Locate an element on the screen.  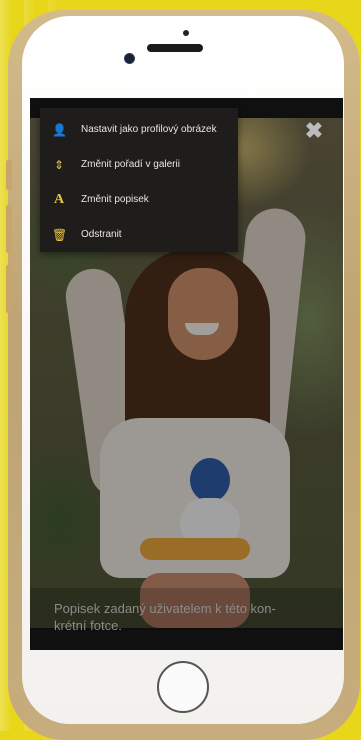
menu-item-set-profile-picture: 👤 Nastavit jako profilový obrázek is located at coordinates (139, 130).